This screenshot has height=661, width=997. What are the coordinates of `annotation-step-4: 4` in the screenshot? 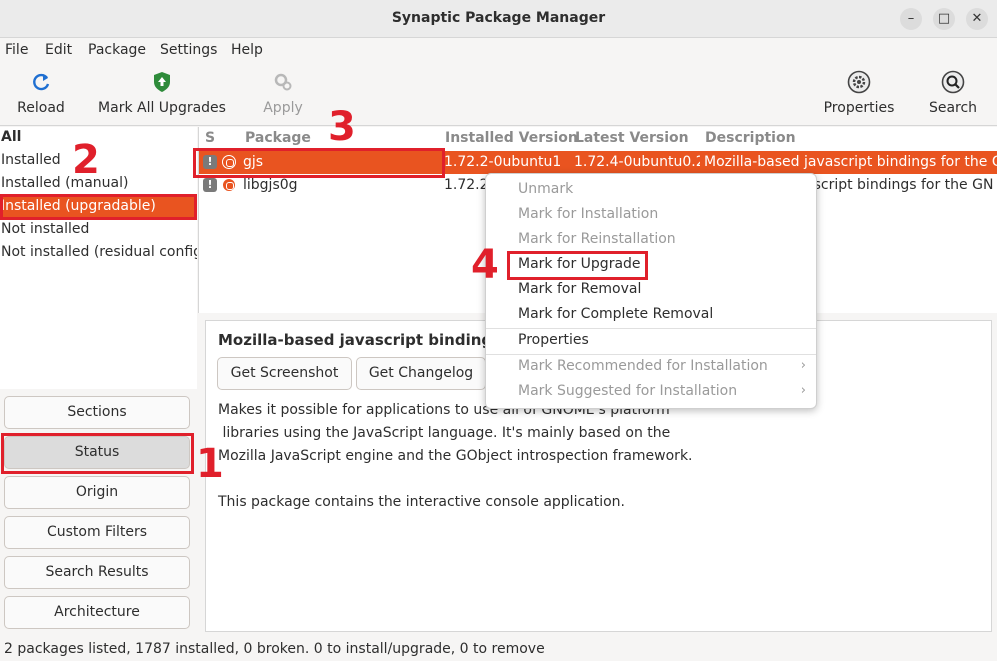 It's located at (485, 265).